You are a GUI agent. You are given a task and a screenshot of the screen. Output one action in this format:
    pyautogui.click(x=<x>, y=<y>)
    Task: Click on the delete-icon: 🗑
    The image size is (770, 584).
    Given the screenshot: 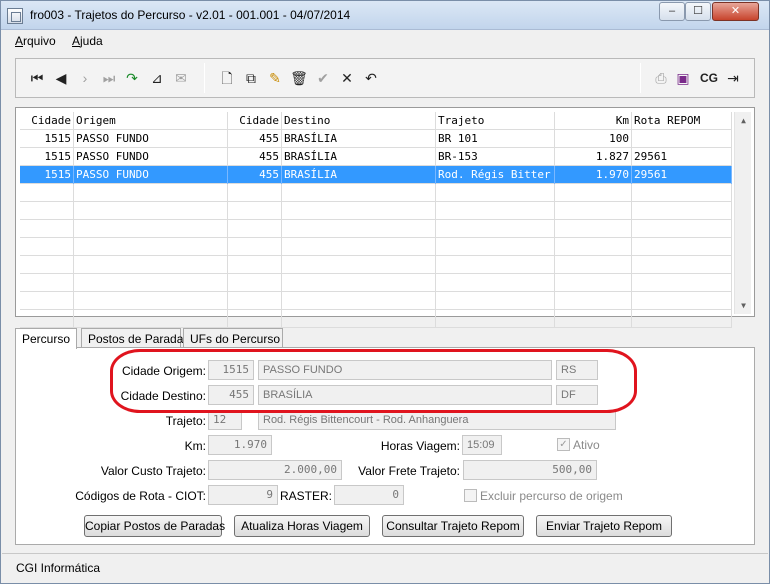 What is the action you would take?
    pyautogui.click(x=299, y=78)
    